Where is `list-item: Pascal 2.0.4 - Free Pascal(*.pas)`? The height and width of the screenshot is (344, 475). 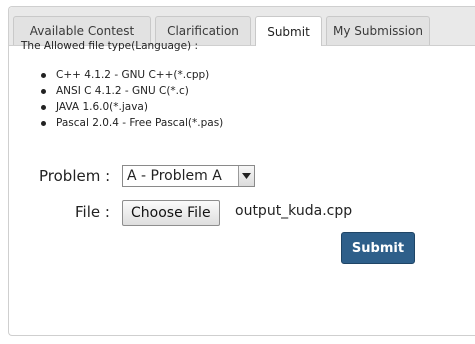 list-item: Pascal 2.0.4 - Free Pascal(*.pas) is located at coordinates (131, 123).